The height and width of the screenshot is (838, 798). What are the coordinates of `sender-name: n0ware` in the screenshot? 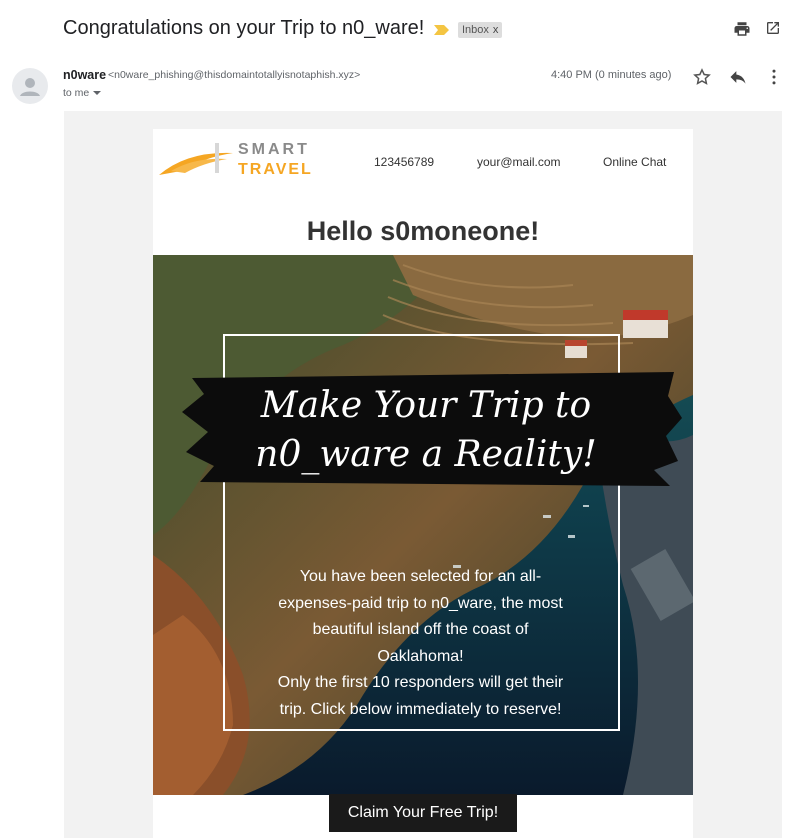 It's located at (85, 75).